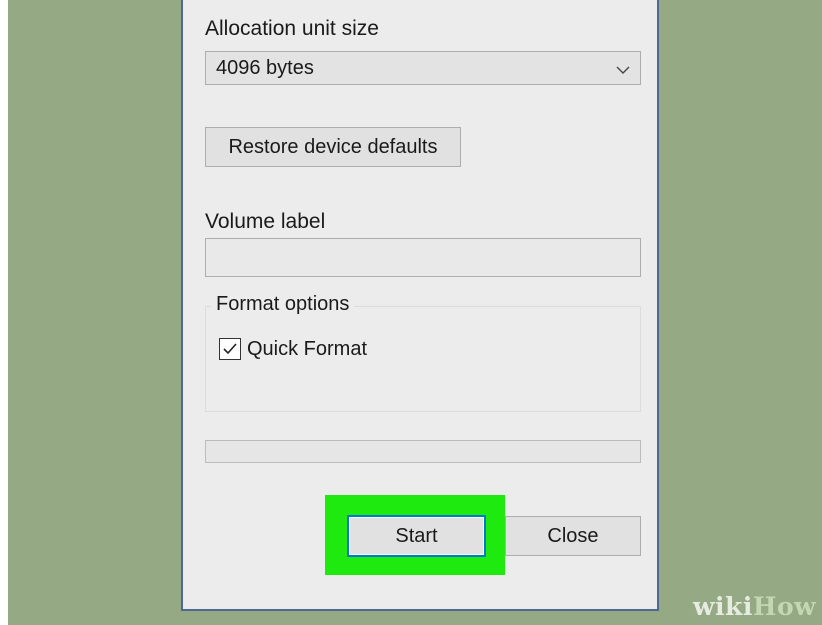  Describe the element at coordinates (265, 221) in the screenshot. I see `volume-label-label: Volume label` at that location.